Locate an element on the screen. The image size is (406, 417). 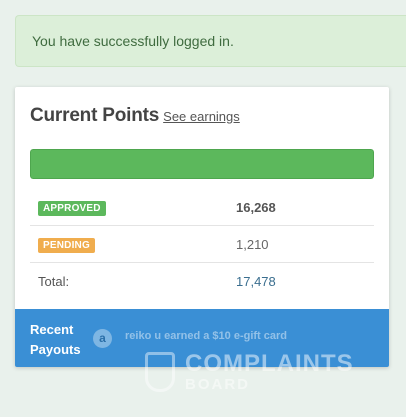
approved-value: 16,268 is located at coordinates (256, 207).